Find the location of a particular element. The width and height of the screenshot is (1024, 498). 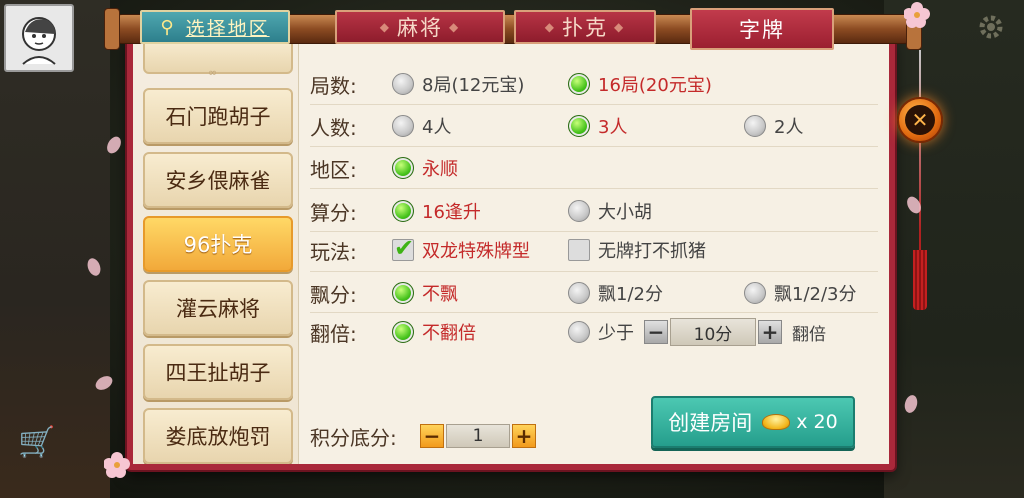

float-option-none: 不飘 is located at coordinates (425, 293).